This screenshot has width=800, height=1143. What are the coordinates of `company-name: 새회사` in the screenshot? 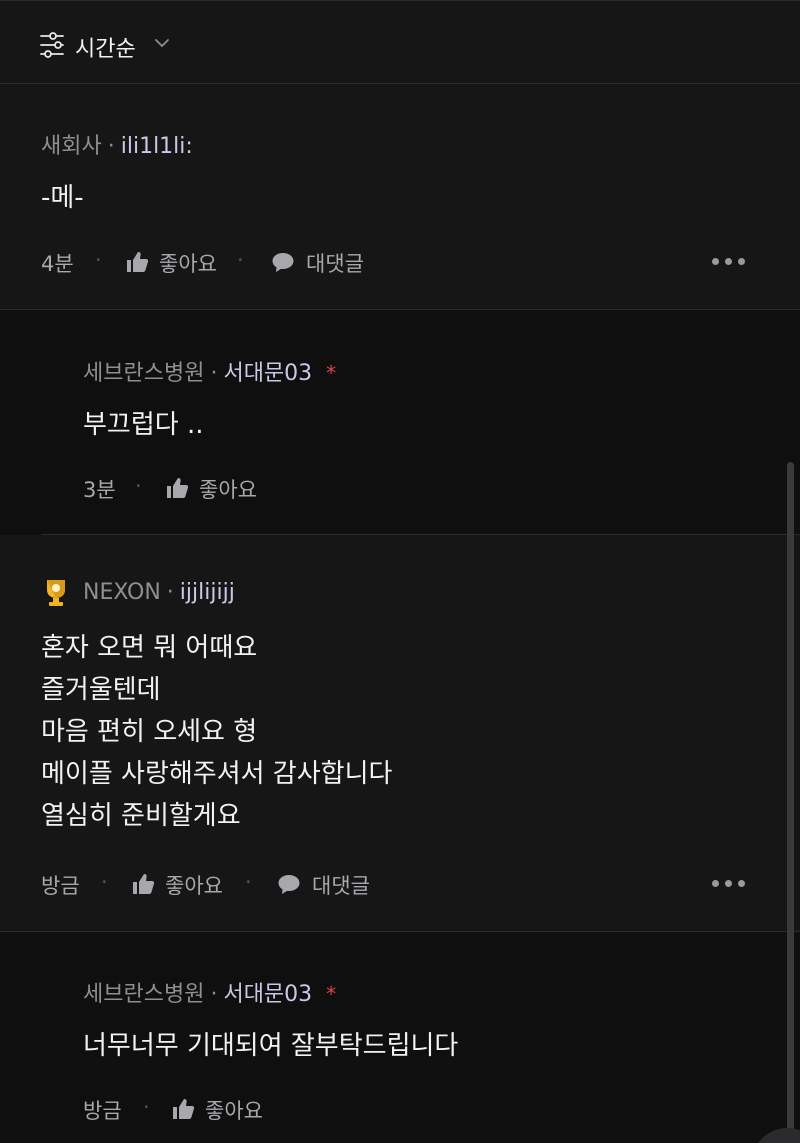 It's located at (71, 146).